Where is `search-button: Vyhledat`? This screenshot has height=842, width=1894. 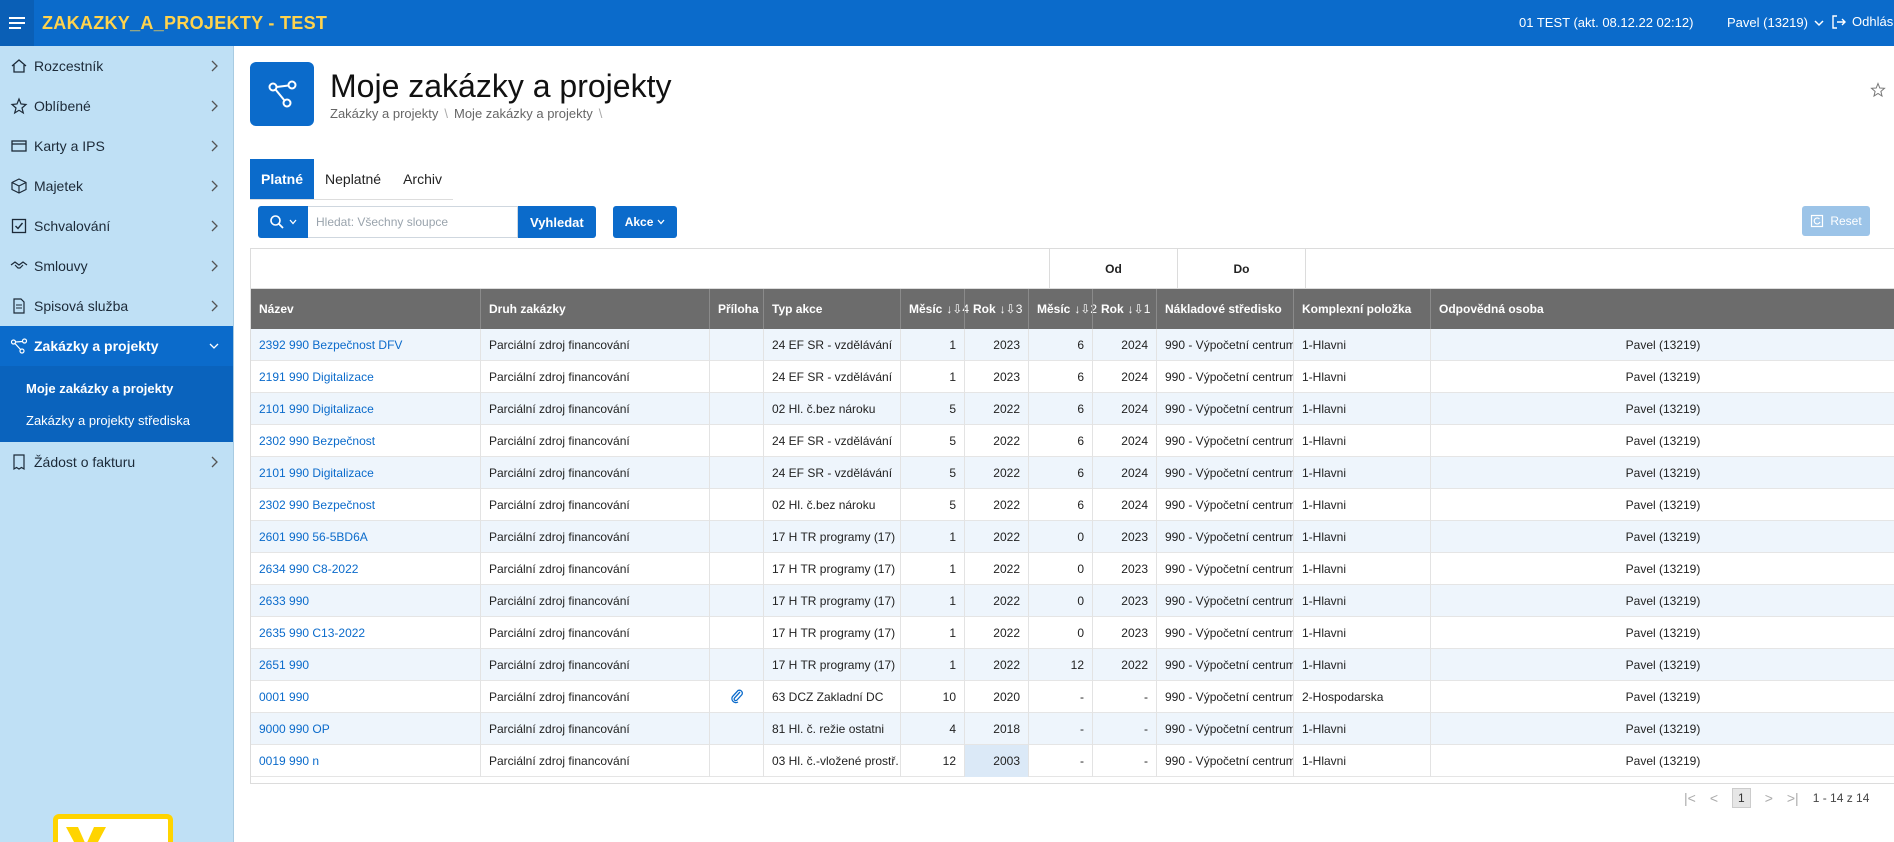
search-button: Vyhledat is located at coordinates (557, 222).